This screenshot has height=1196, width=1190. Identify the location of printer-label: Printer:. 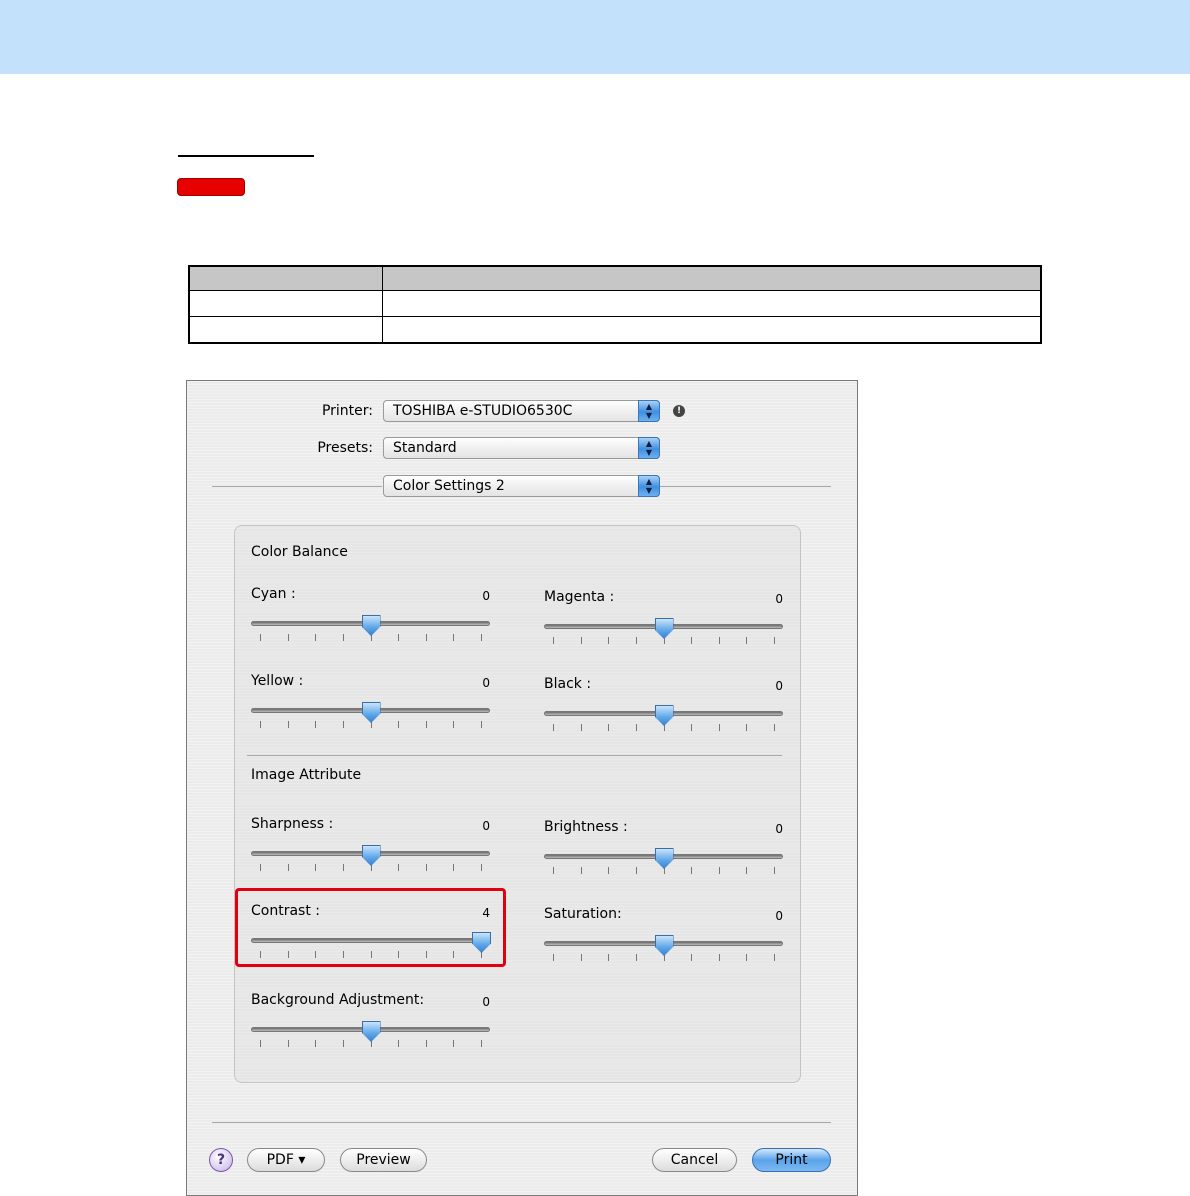
(347, 411).